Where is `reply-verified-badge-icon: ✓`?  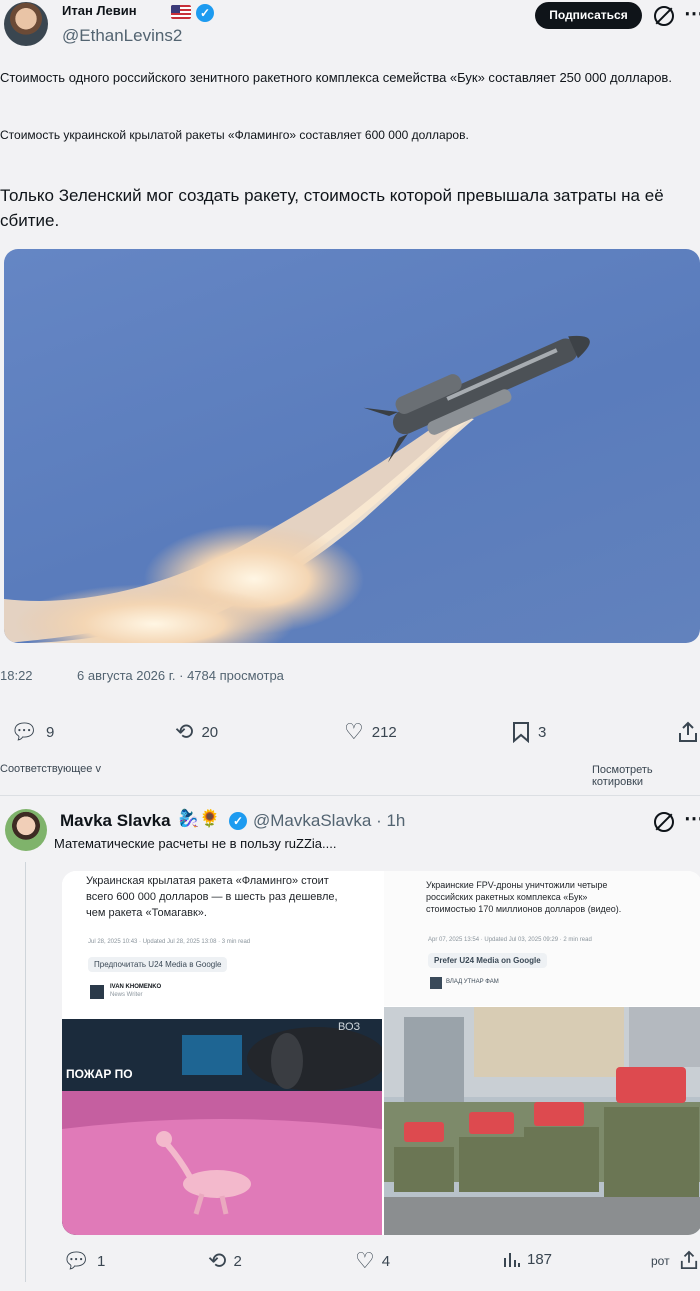 reply-verified-badge-icon: ✓ is located at coordinates (238, 821).